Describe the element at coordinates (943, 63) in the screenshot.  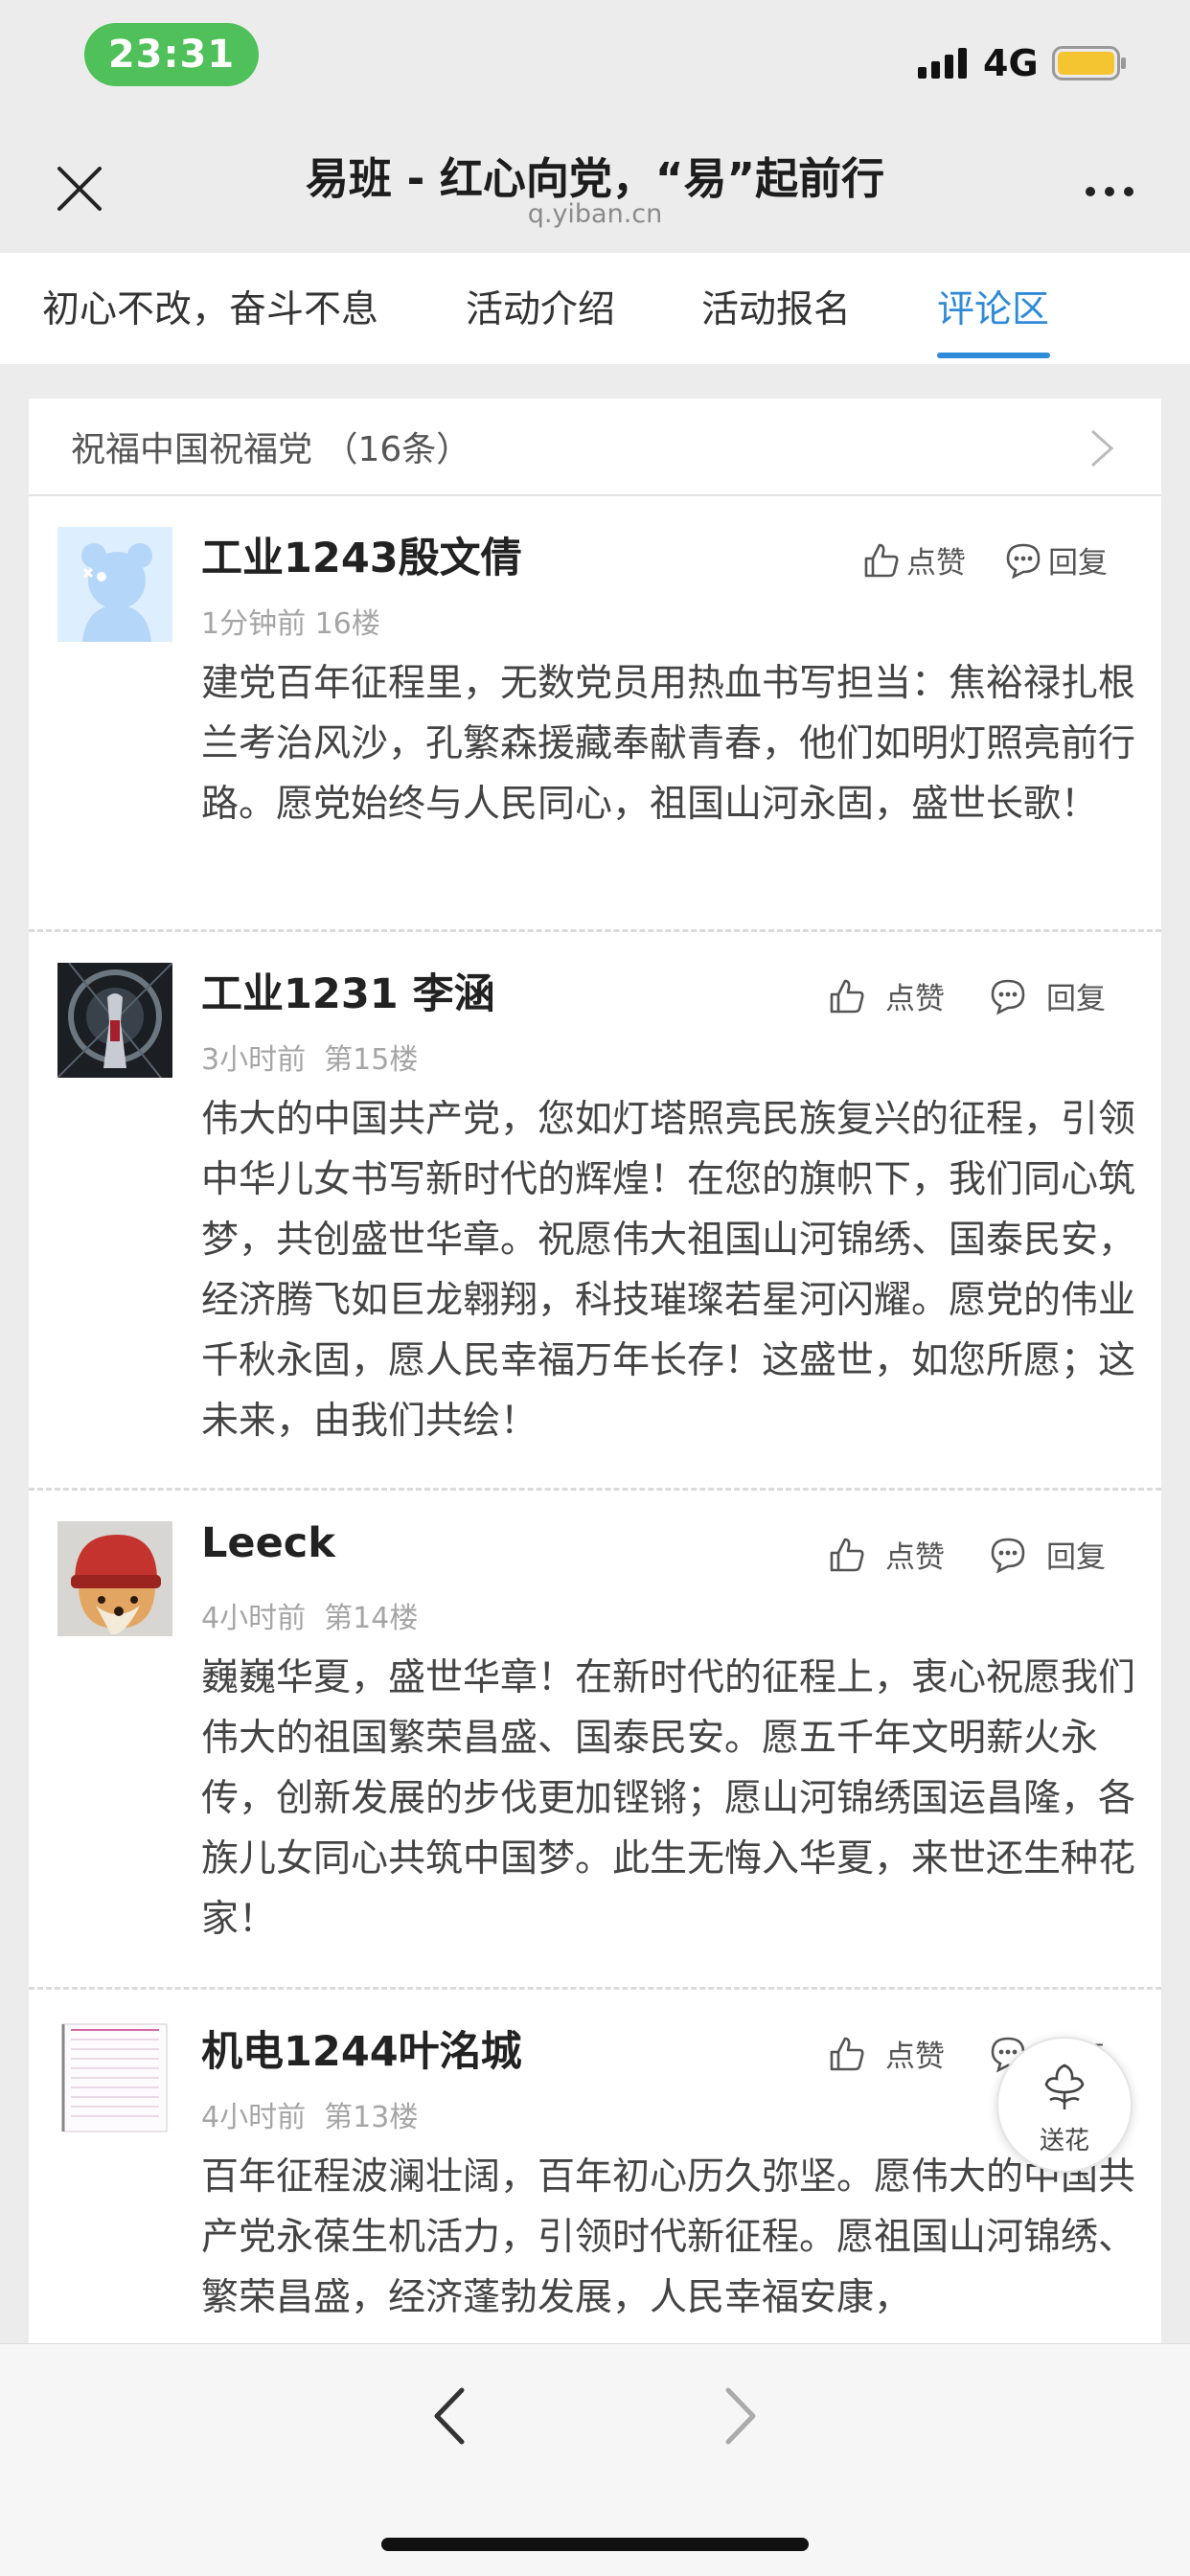
I see `signal-icon` at that location.